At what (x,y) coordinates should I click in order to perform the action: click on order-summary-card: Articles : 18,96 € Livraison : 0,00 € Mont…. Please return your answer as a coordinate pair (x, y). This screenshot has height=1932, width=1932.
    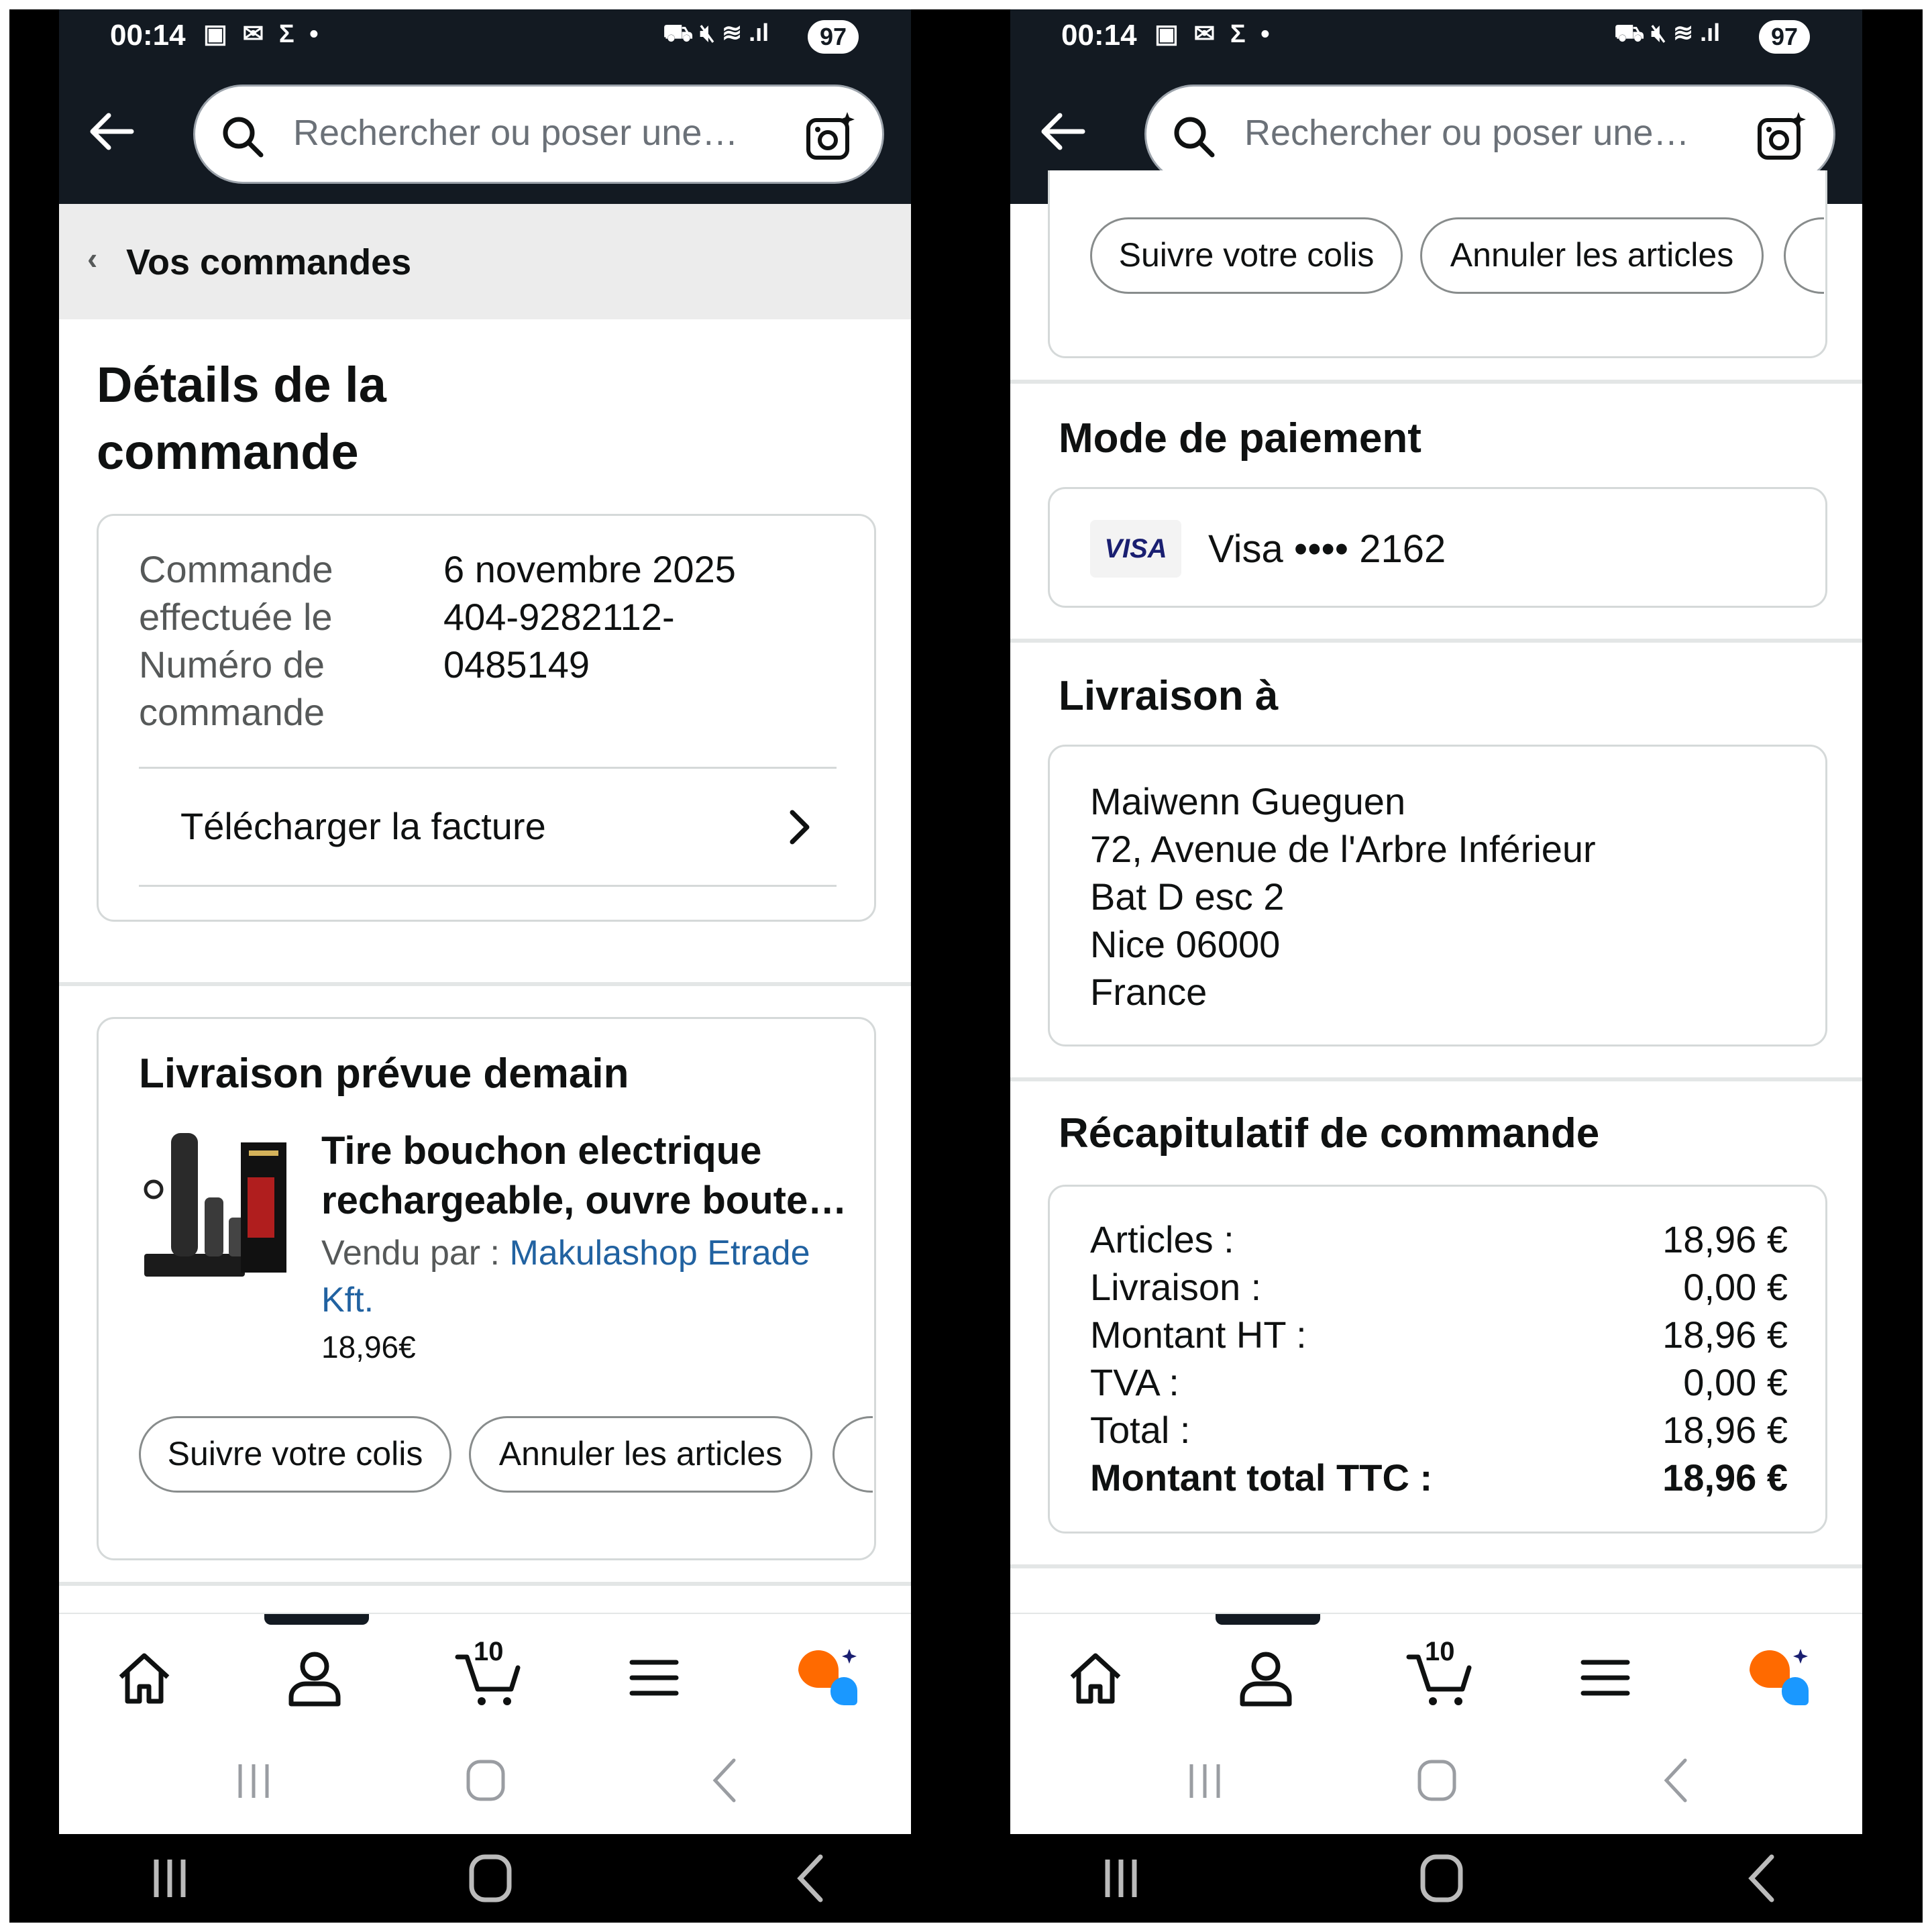
    Looking at the image, I should click on (1437, 1359).